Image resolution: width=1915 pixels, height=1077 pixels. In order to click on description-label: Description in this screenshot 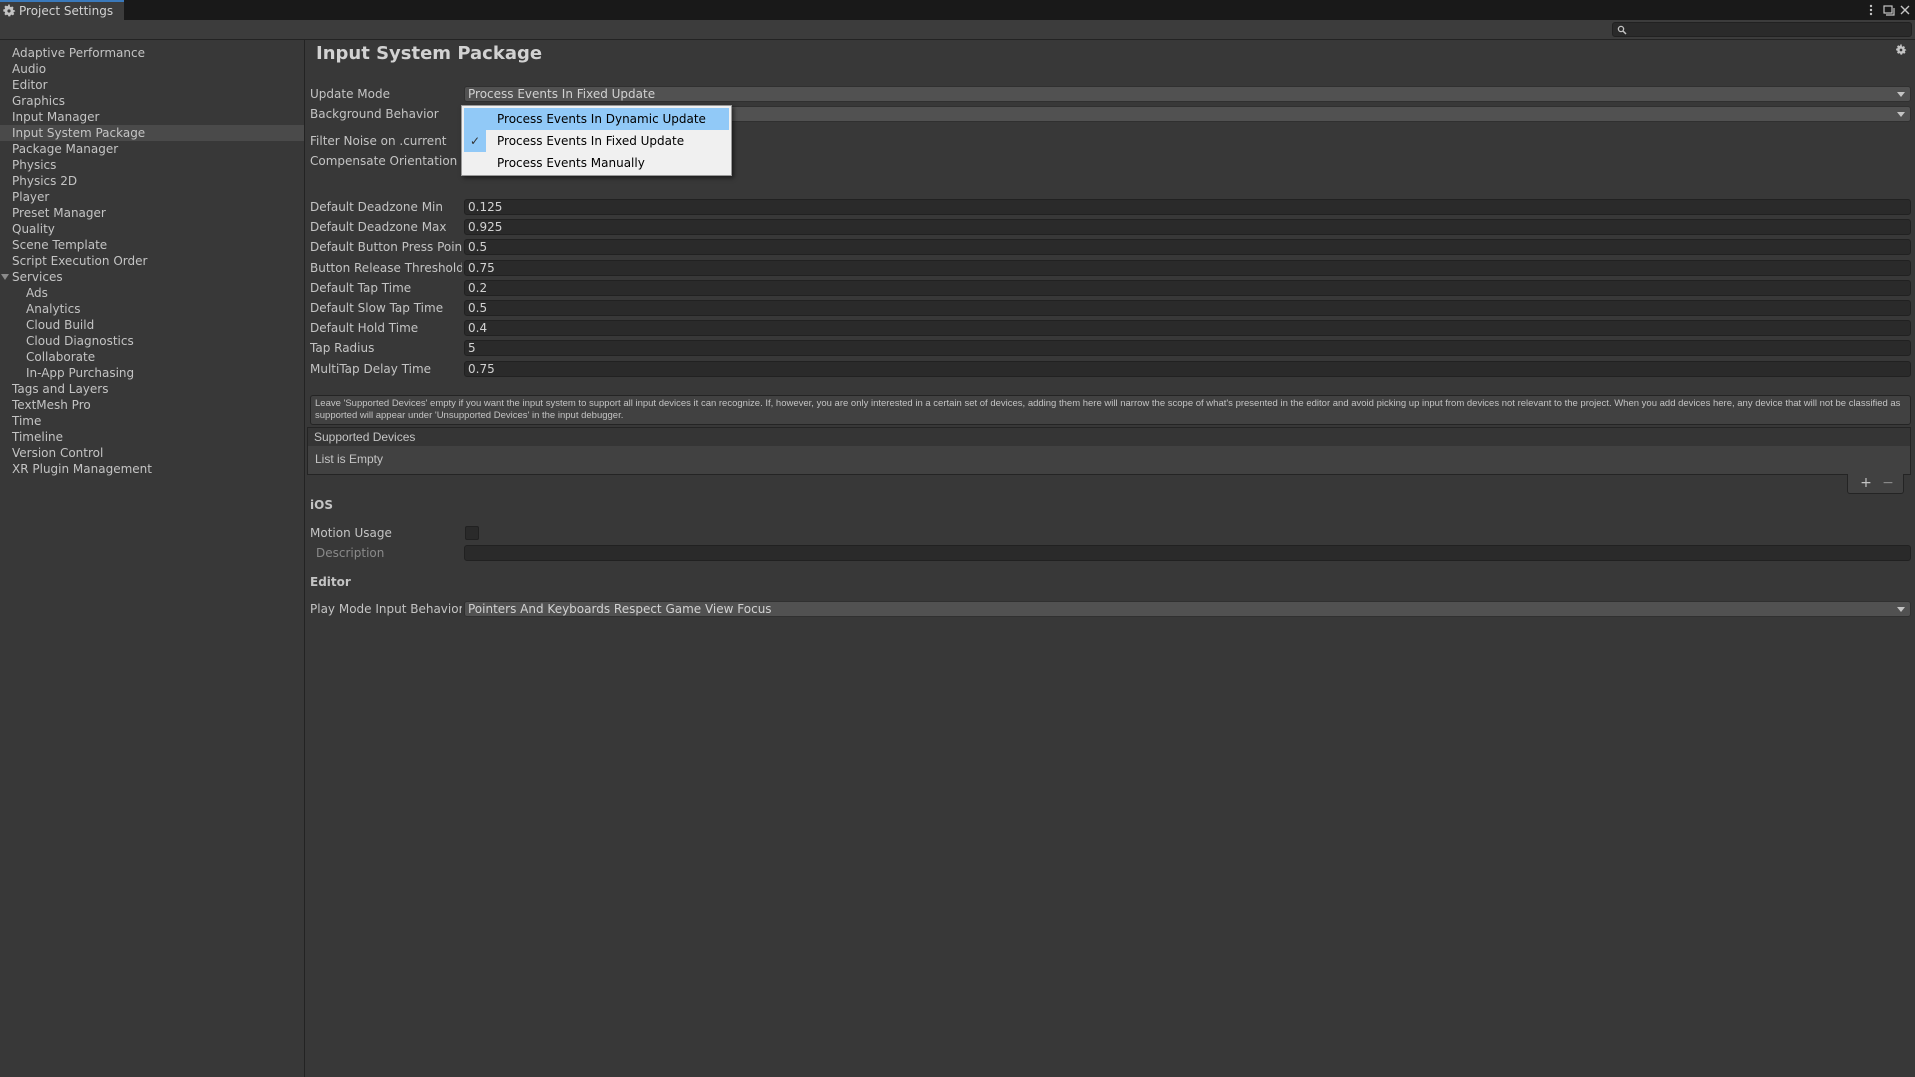, I will do `click(350, 553)`.